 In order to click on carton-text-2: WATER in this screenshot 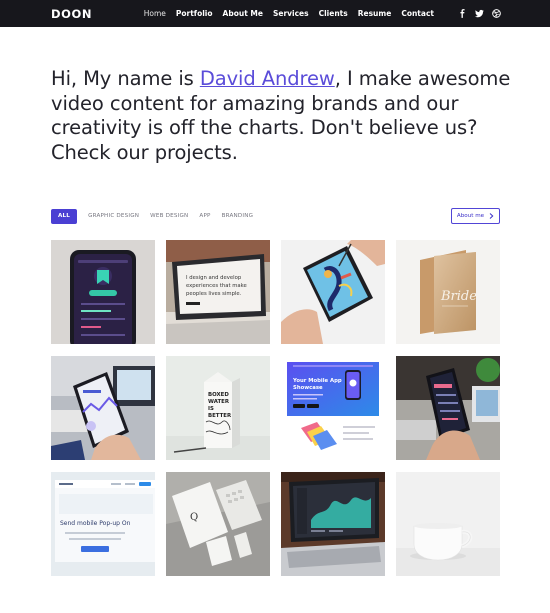, I will do `click(219, 402)`.